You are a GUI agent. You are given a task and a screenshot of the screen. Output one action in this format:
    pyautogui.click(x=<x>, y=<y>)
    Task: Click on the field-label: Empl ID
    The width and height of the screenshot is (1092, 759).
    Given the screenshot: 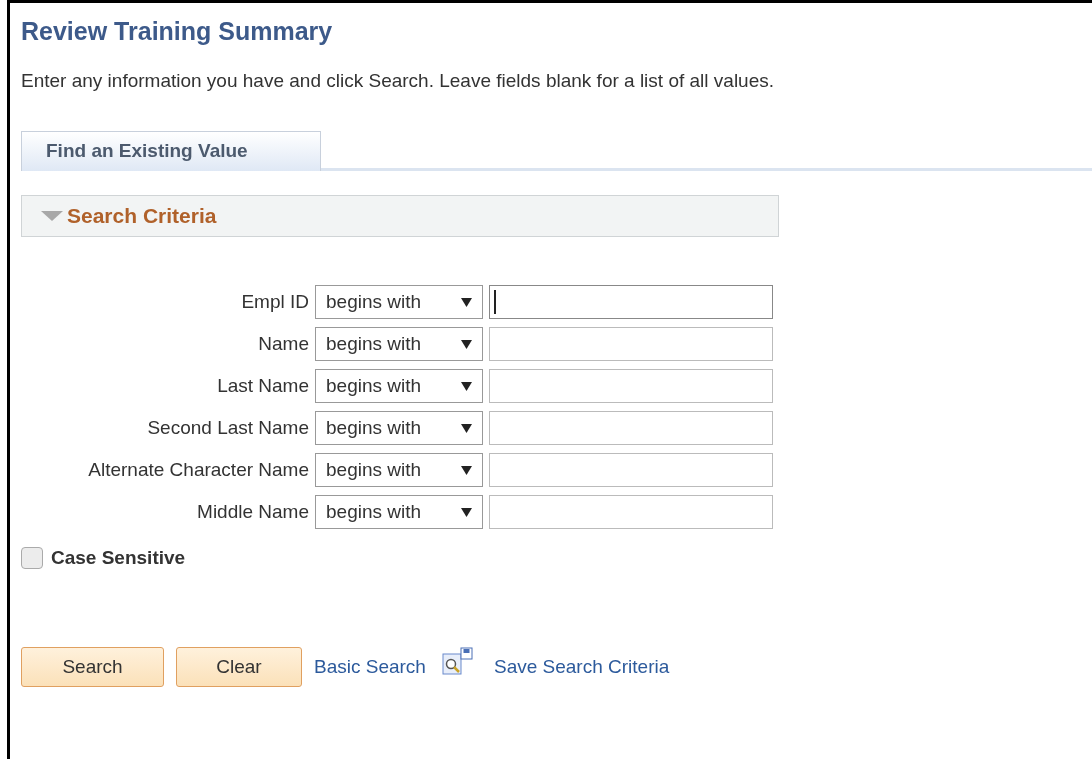 What is the action you would take?
    pyautogui.click(x=275, y=302)
    